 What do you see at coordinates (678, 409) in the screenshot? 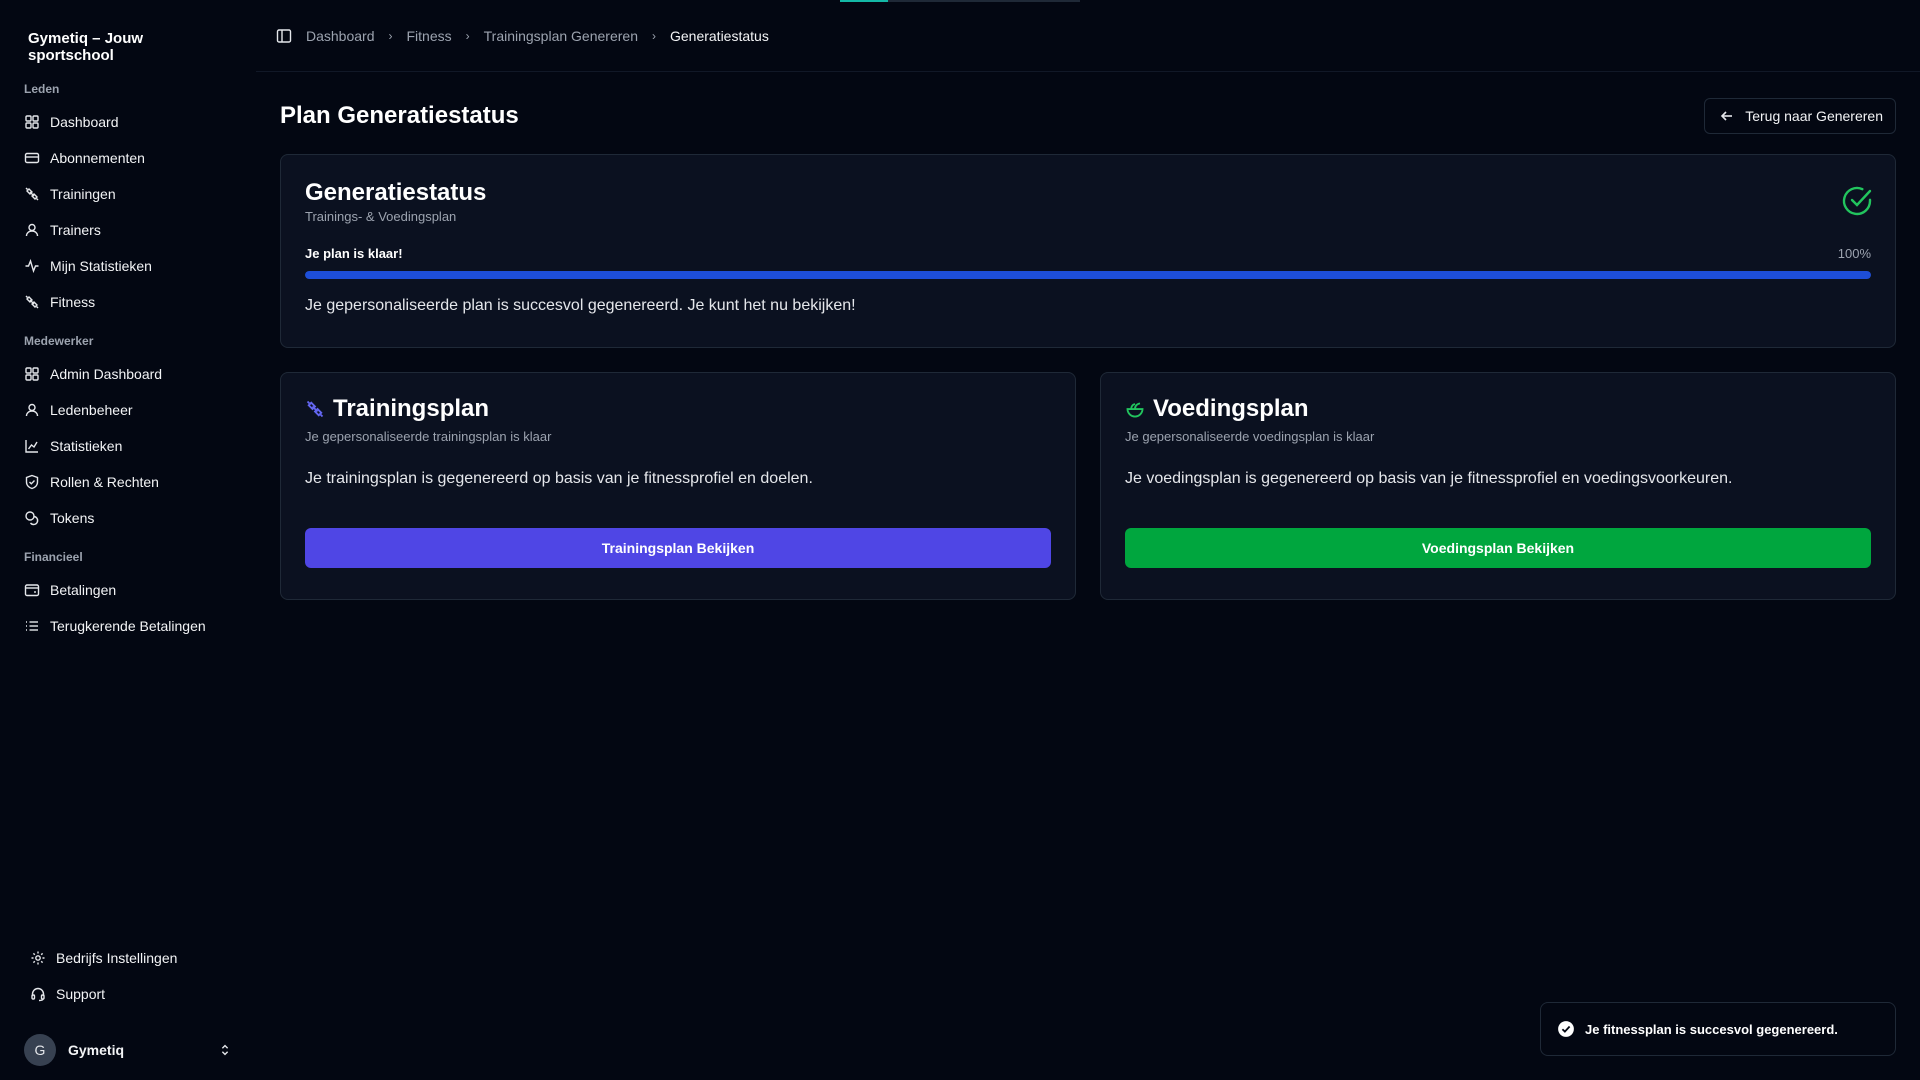
I see `training-title-row: Trainingsplan` at bounding box center [678, 409].